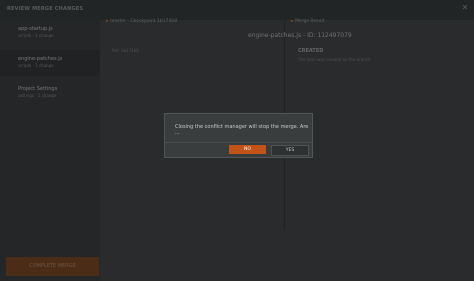 This screenshot has height=281, width=474. I want to click on yes-button: YES, so click(290, 150).